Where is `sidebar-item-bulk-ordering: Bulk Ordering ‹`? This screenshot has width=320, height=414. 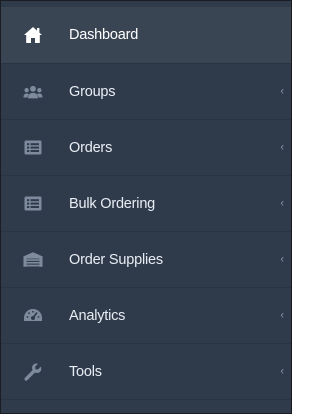 sidebar-item-bulk-ordering: Bulk Ordering ‹ is located at coordinates (146, 204).